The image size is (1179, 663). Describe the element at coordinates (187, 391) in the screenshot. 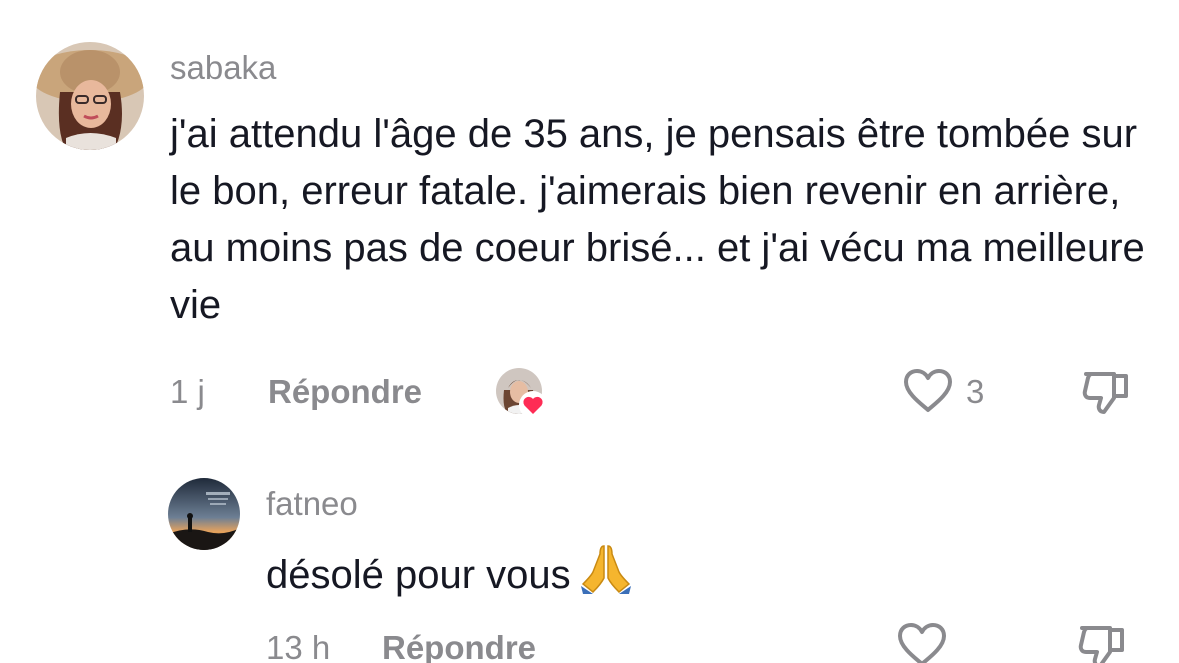

I see `comment-timestamp: 1 j` at that location.